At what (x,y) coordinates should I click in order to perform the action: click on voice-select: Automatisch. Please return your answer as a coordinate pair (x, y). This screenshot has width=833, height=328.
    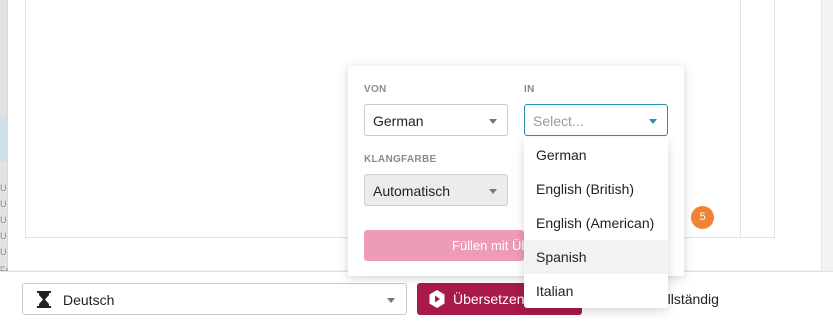
    Looking at the image, I should click on (436, 190).